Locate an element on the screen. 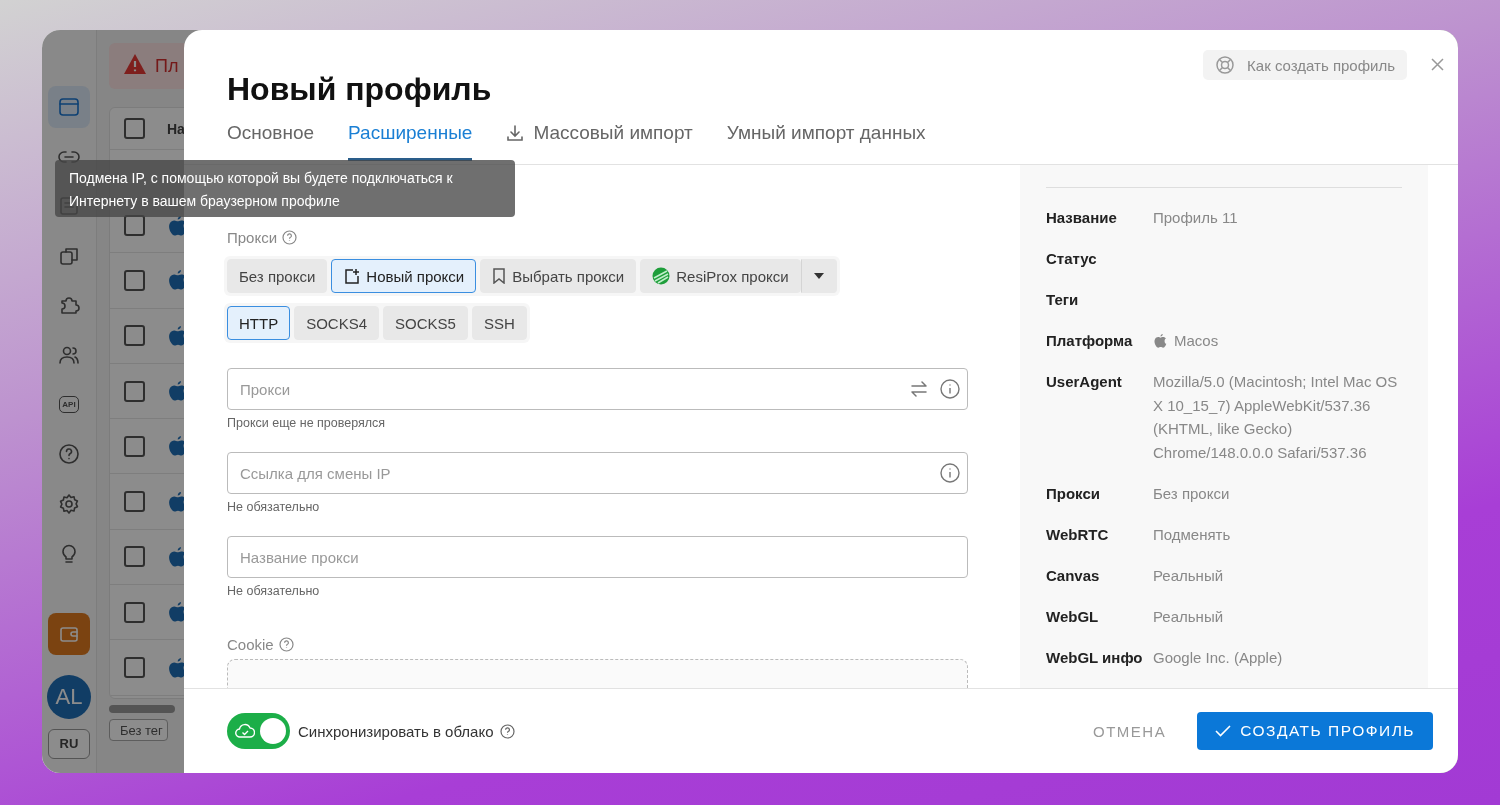  summary-label: Прокси is located at coordinates (1073, 493).